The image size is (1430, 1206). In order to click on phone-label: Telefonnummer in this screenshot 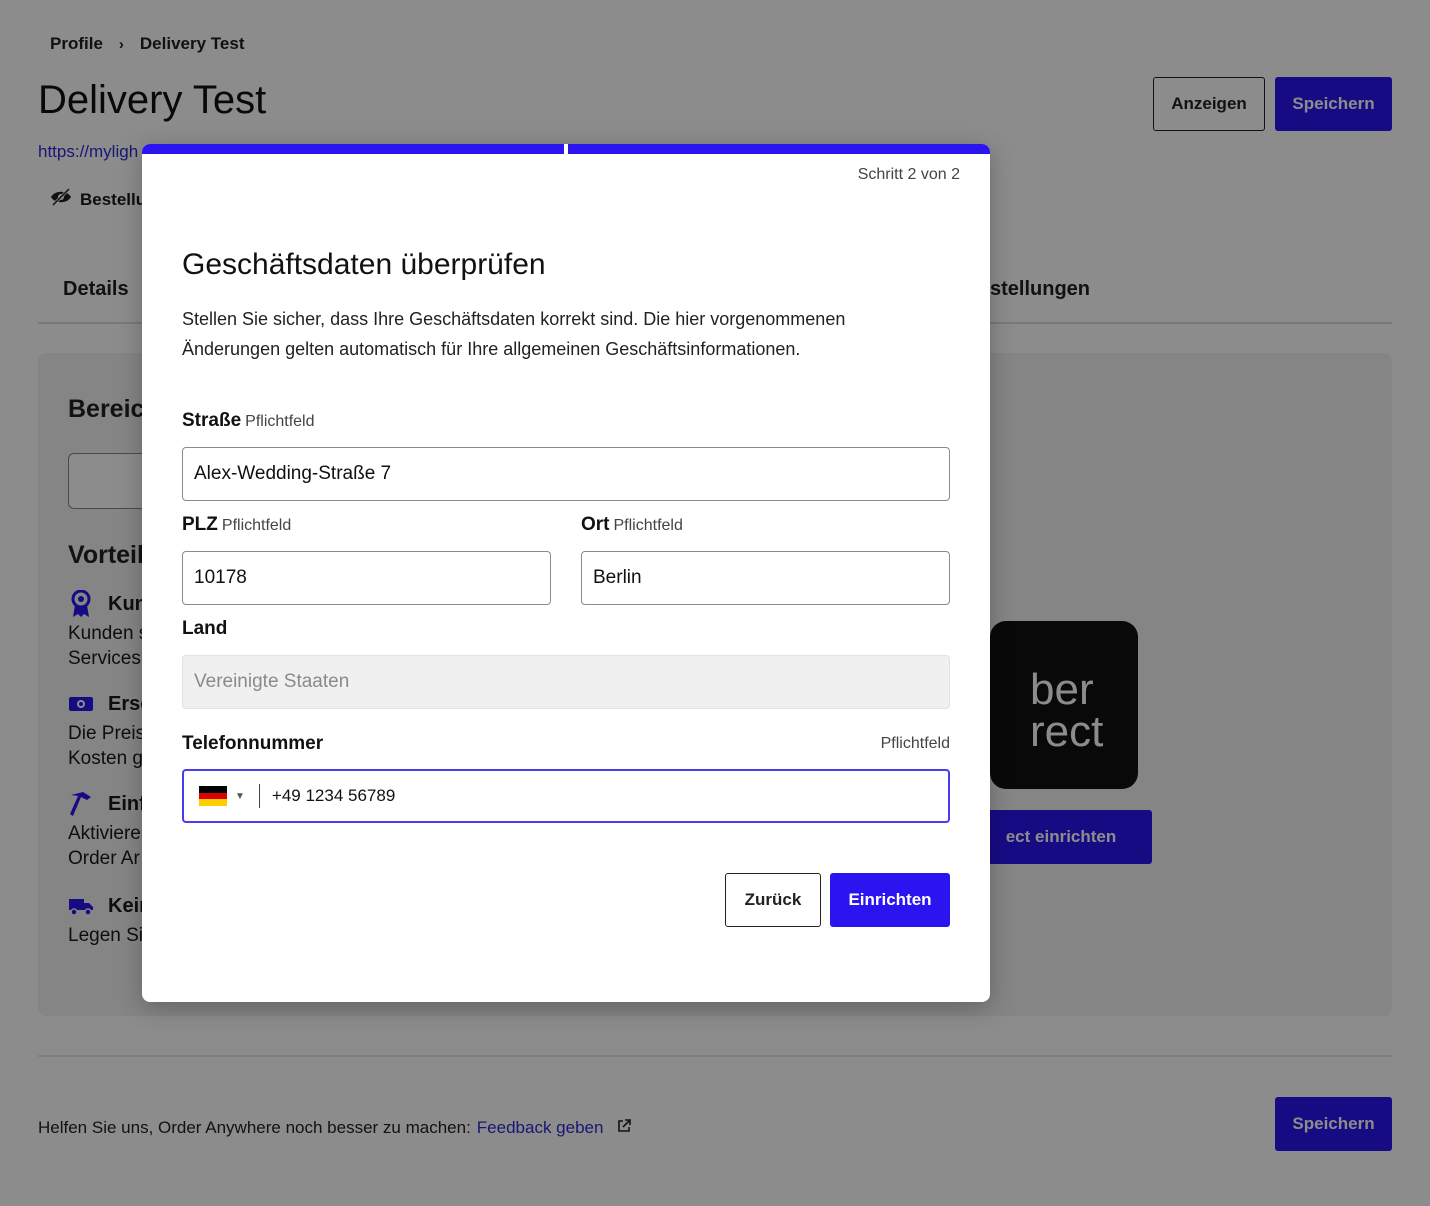, I will do `click(253, 743)`.